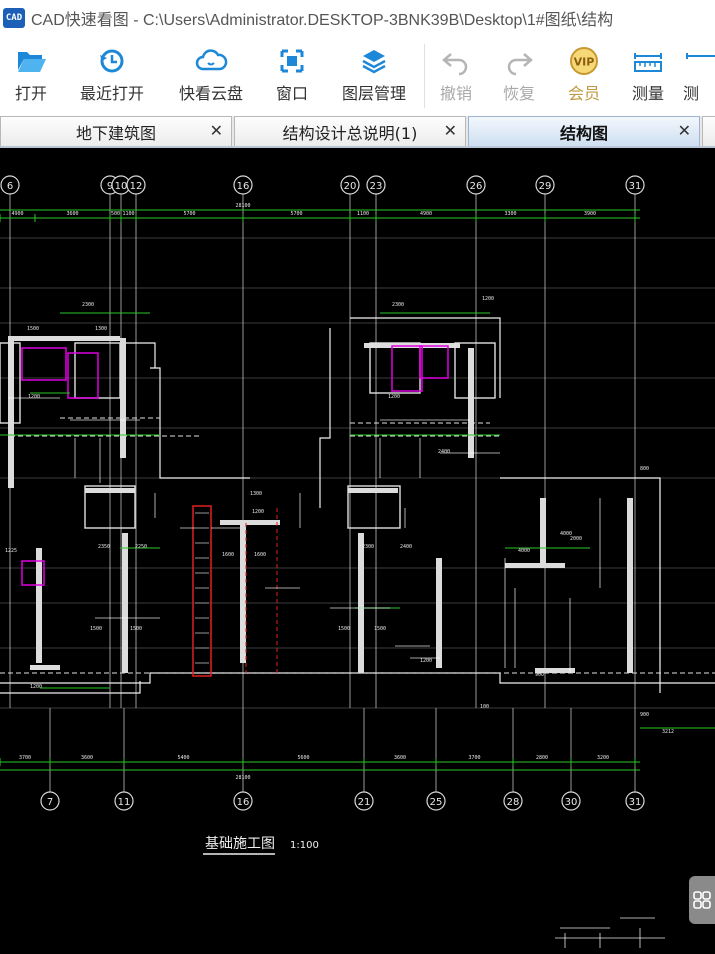 Image resolution: width=715 pixels, height=954 pixels. I want to click on svg-text: 2000, so click(576, 539).